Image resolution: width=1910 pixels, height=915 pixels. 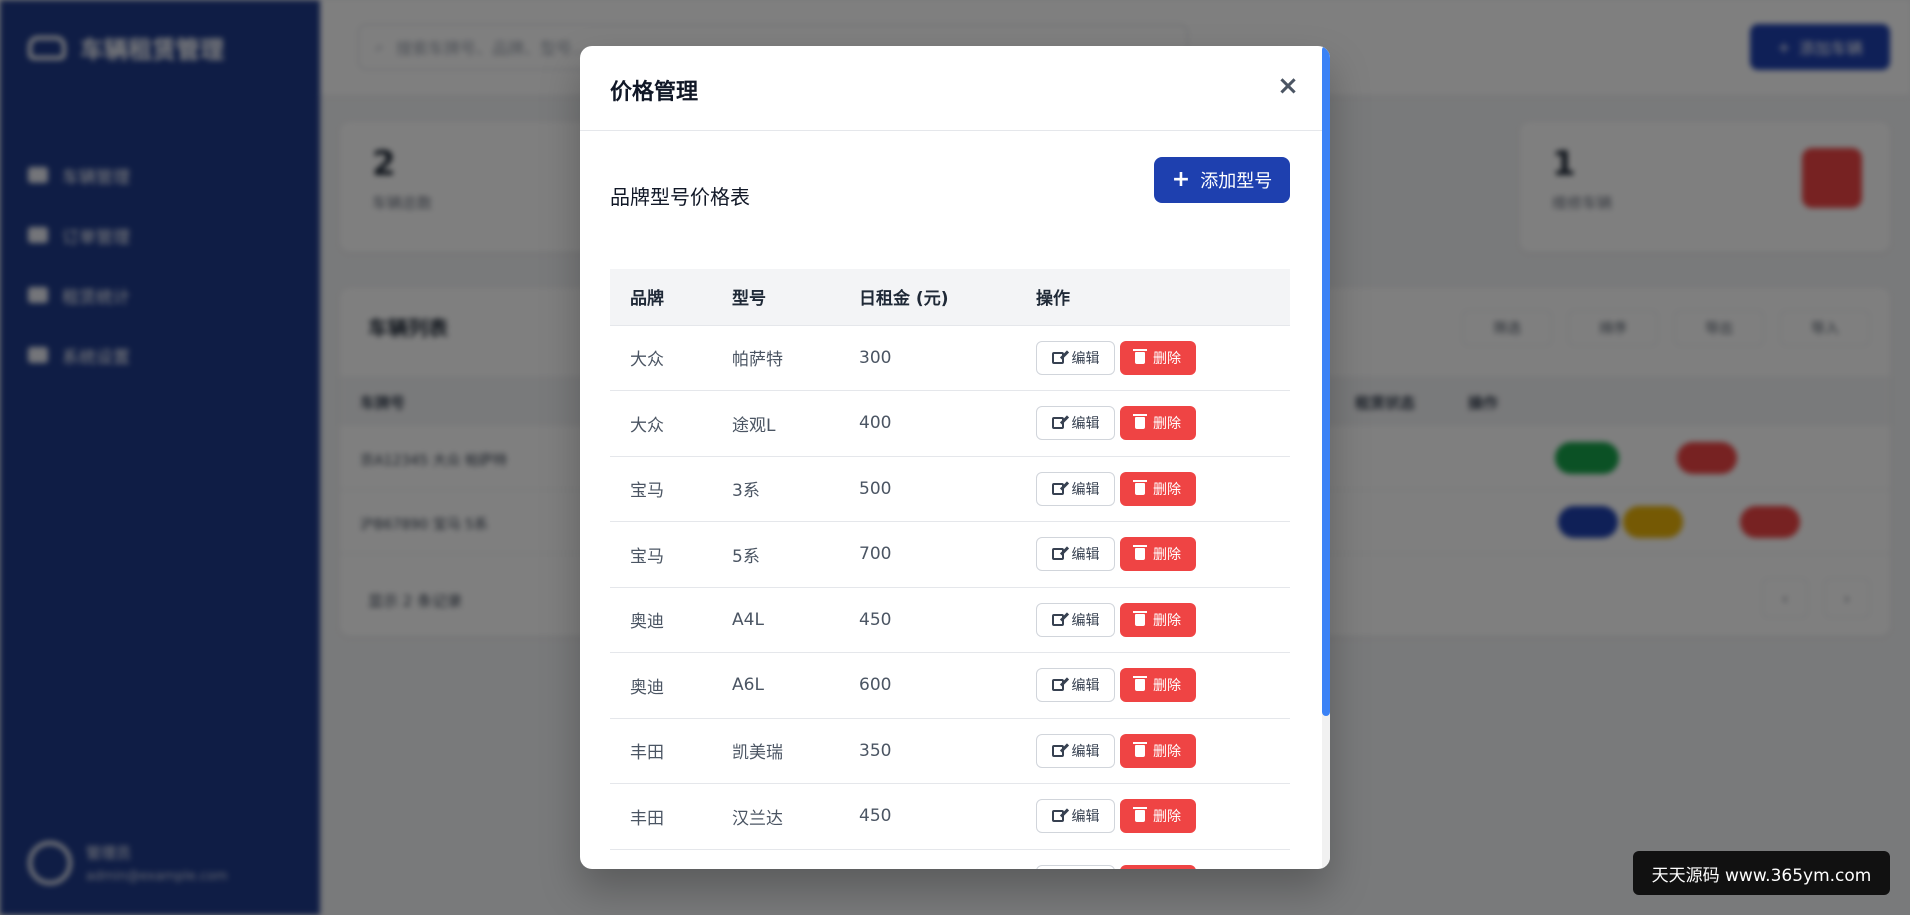 I want to click on section-title: 品牌型号价格表, so click(x=680, y=197).